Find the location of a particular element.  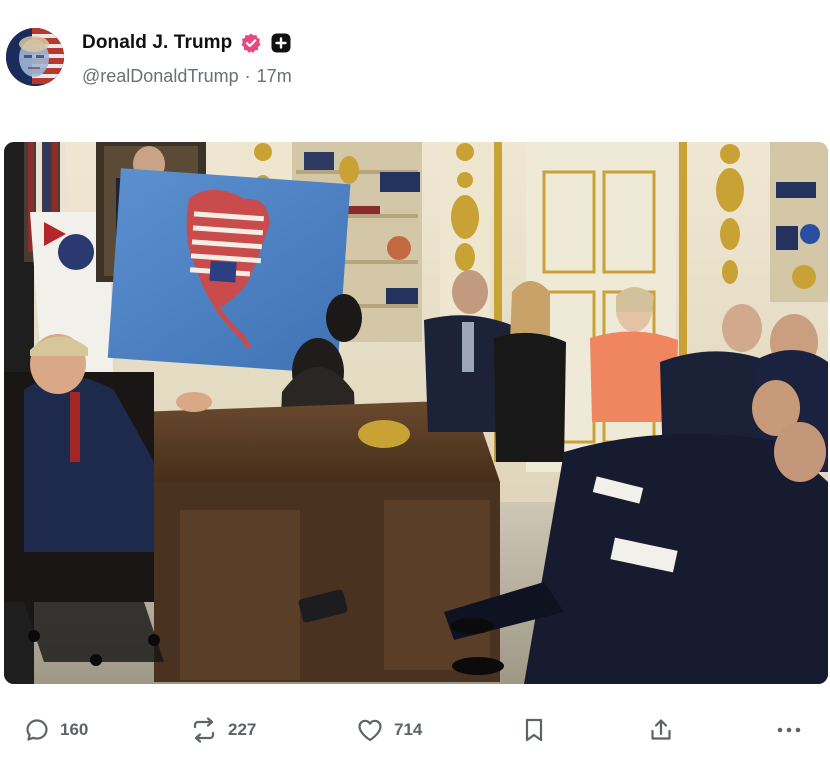

timestamp: 17m is located at coordinates (274, 76).